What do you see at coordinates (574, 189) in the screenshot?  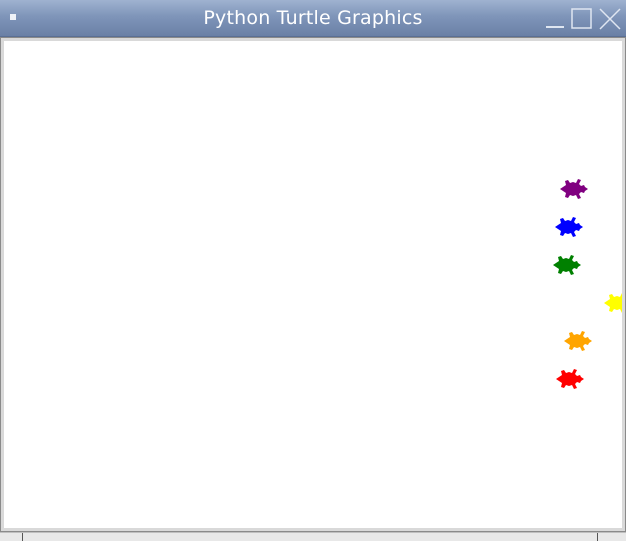 I see `turtle-purple-icon` at bounding box center [574, 189].